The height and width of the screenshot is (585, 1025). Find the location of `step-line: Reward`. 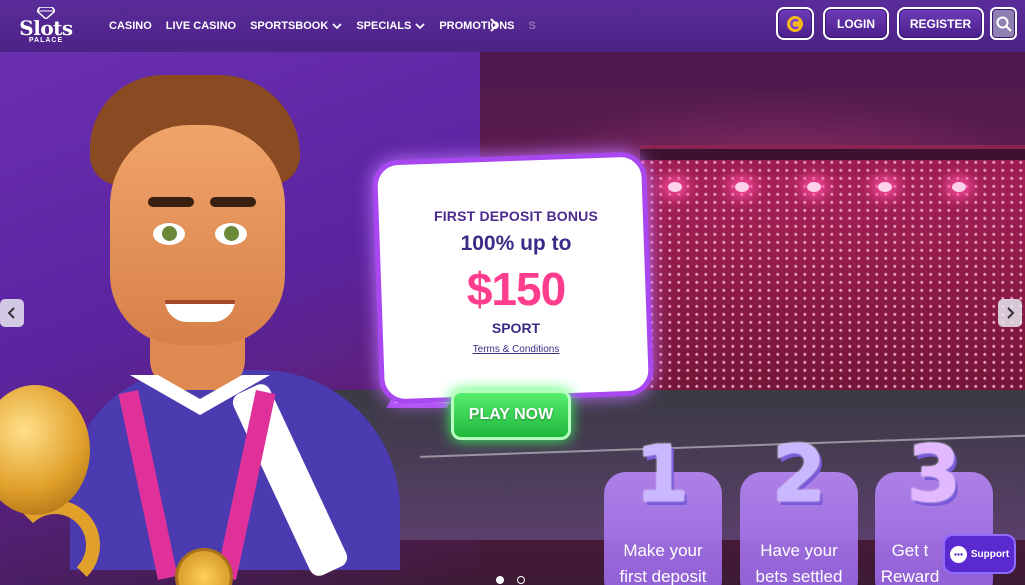

step-line: Reward is located at coordinates (910, 576).